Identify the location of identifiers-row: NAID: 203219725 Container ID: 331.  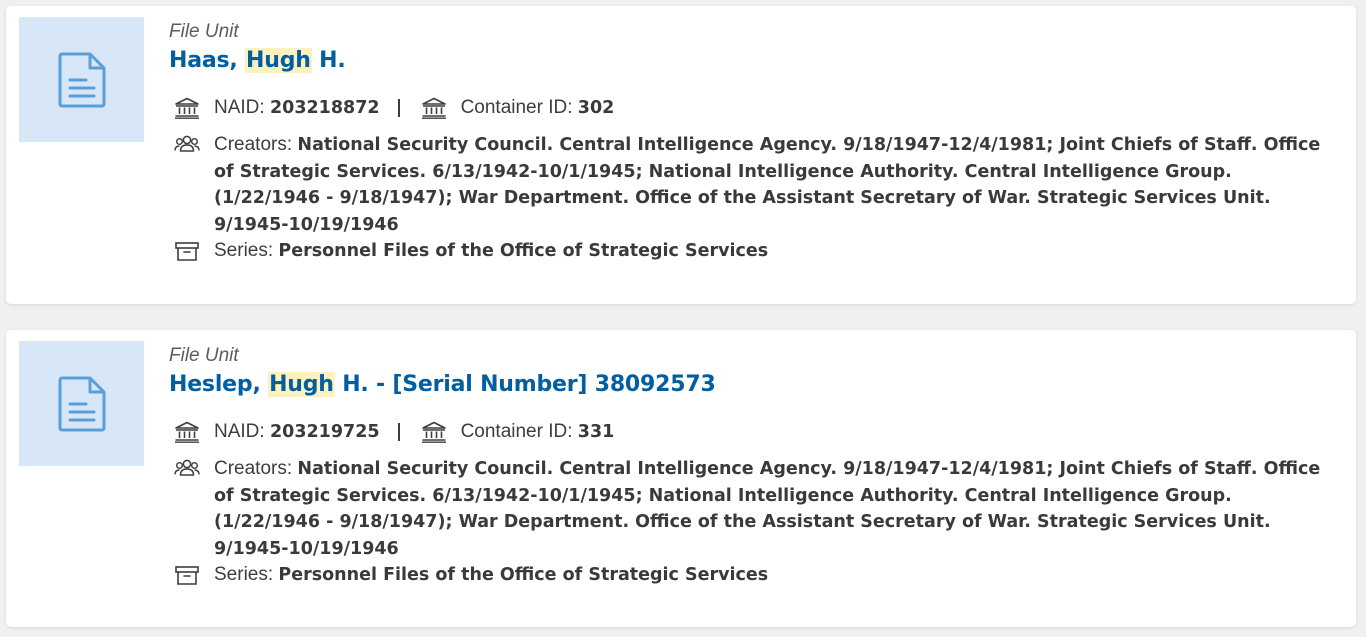
(752, 432).